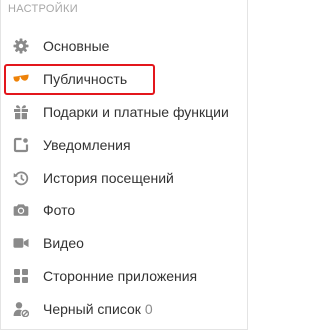 The image size is (320, 330). I want to click on menu-item-label: Фото, so click(59, 210).